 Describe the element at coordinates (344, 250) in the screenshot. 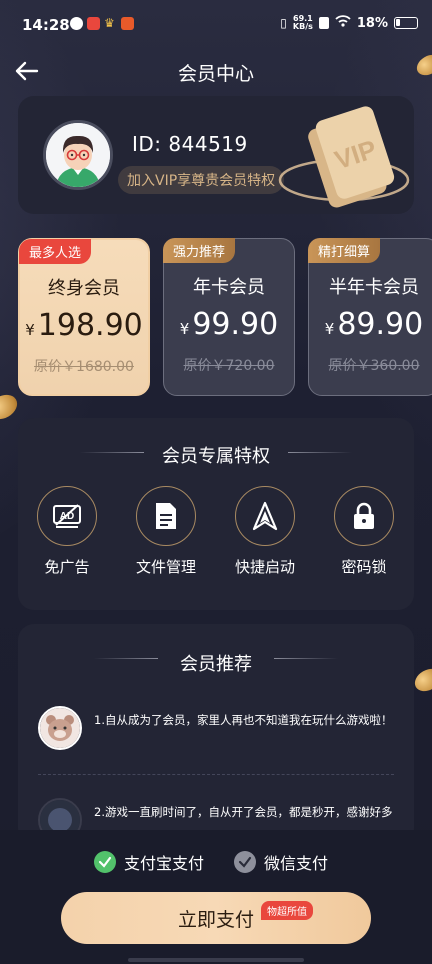

I see `plan-tag: 精打细算` at that location.